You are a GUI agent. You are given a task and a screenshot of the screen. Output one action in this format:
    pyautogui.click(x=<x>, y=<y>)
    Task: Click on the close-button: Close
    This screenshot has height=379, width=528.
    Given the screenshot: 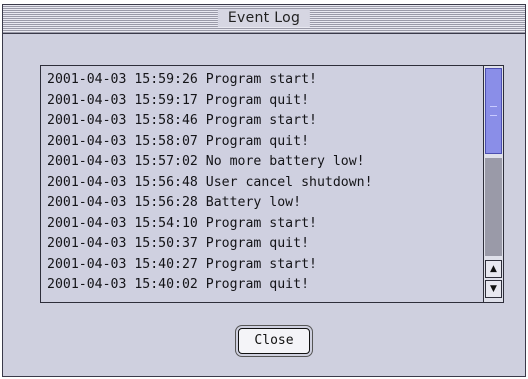 What is the action you would take?
    pyautogui.click(x=274, y=341)
    